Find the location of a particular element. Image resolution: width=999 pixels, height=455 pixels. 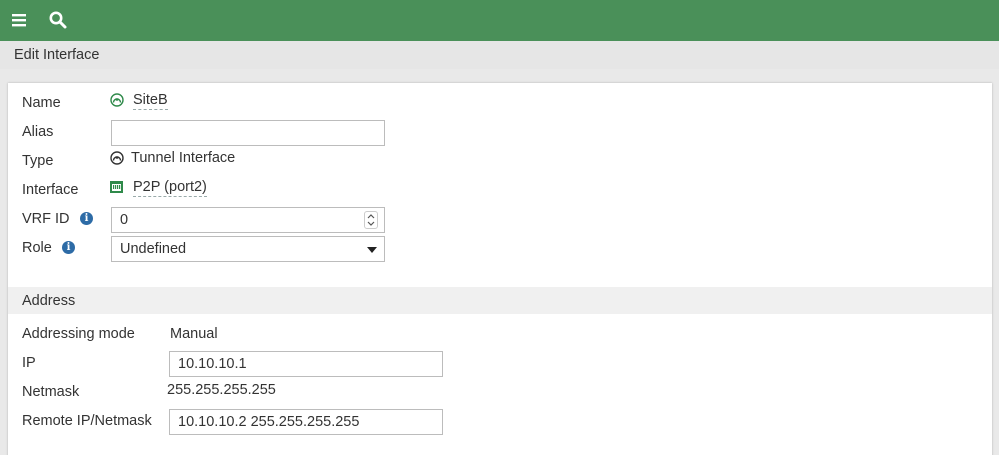

address-section-header: Address is located at coordinates (500, 300).